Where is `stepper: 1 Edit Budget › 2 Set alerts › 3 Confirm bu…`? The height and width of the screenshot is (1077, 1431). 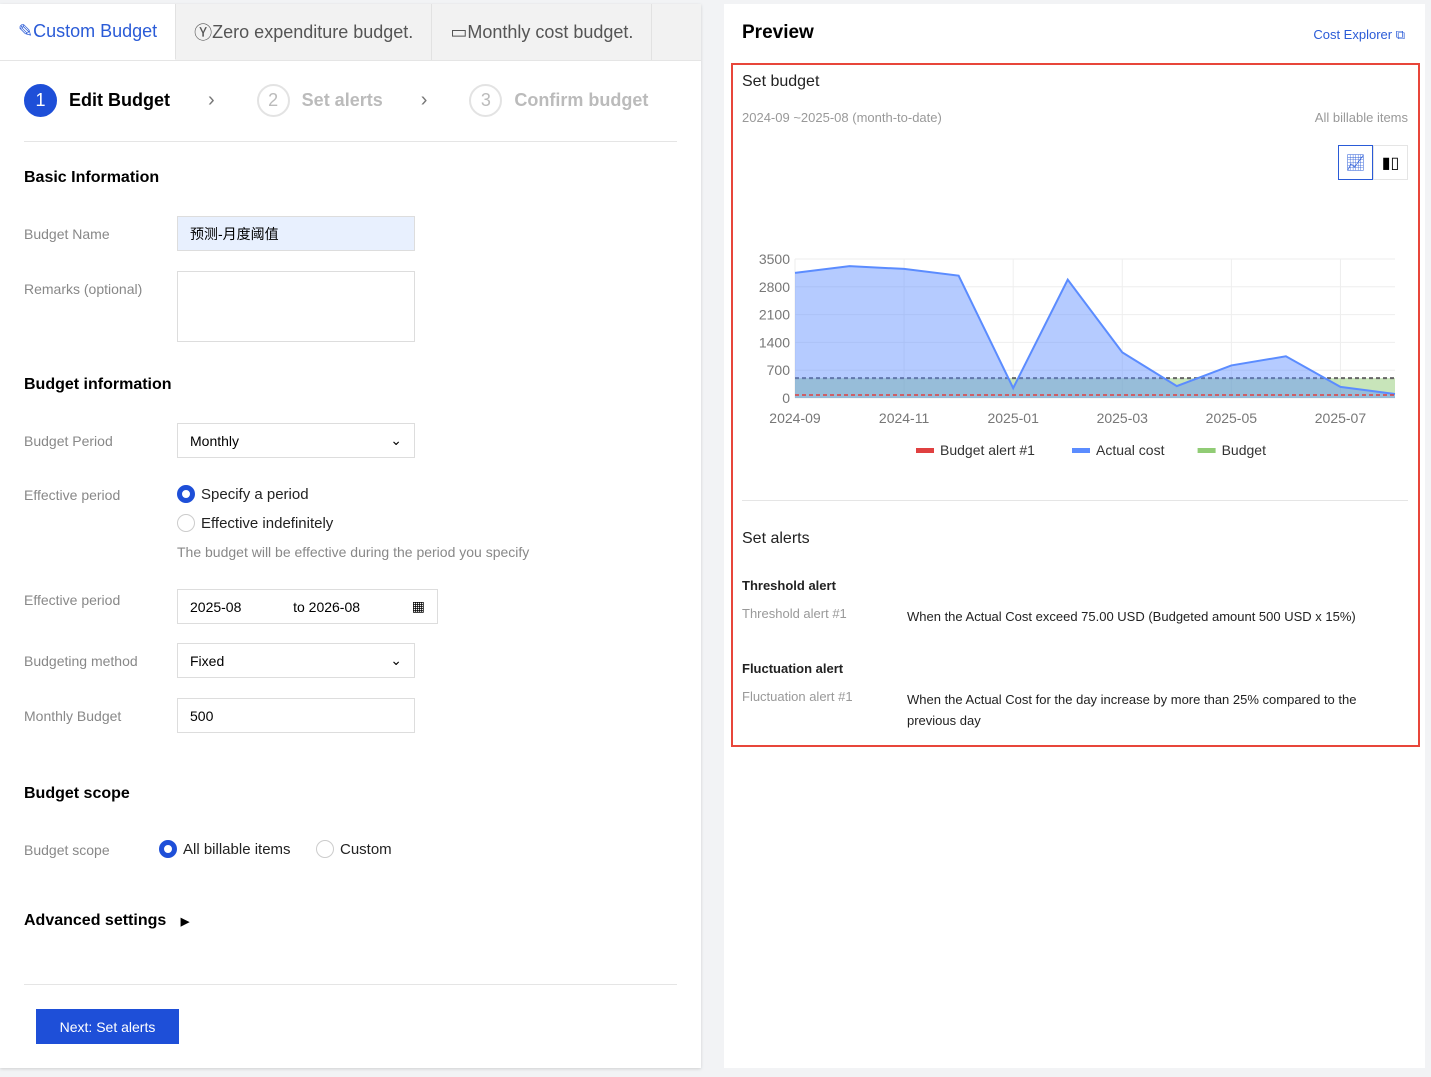
stepper: 1 Edit Budget › 2 Set alerts › 3 Confirm bu… is located at coordinates (336, 100).